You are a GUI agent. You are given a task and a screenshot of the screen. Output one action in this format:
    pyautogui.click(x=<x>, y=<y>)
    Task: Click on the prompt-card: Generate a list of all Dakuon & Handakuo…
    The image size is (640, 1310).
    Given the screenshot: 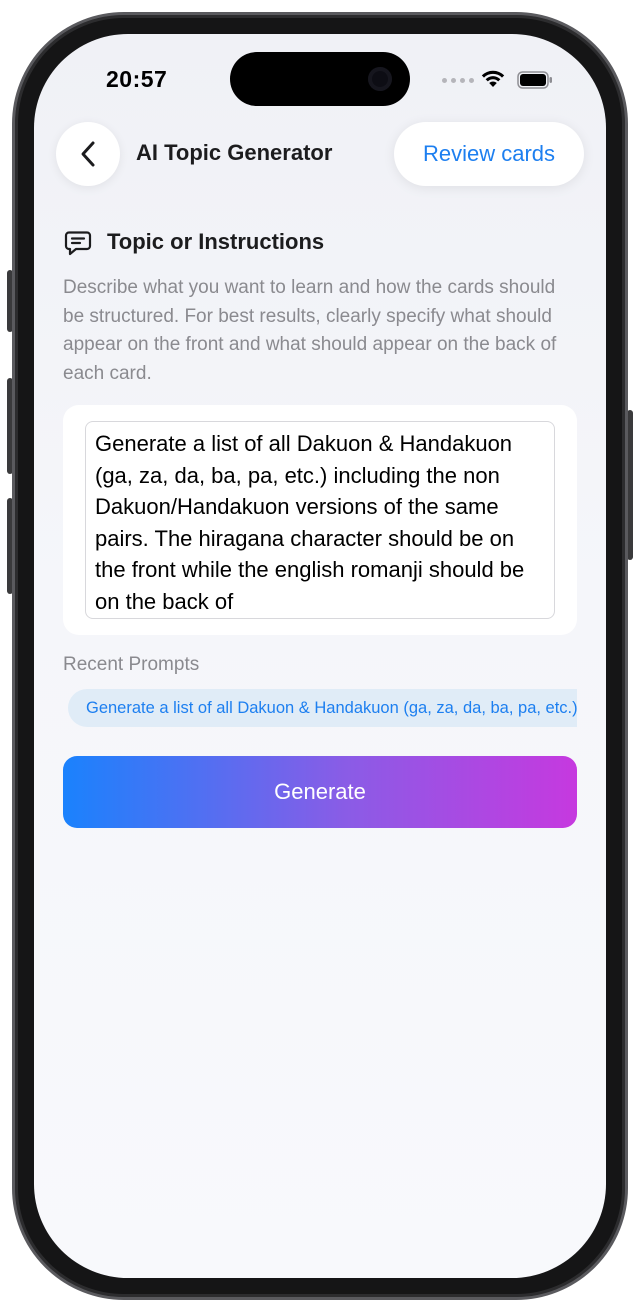 What is the action you would take?
    pyautogui.click(x=320, y=520)
    